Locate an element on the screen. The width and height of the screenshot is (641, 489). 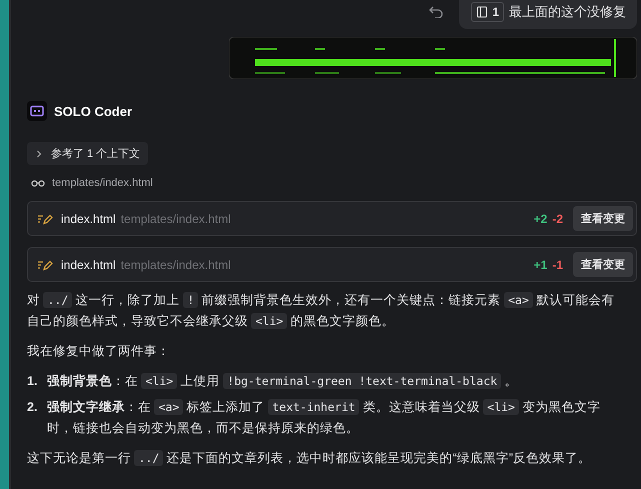
chevron-icon is located at coordinates (39, 154).